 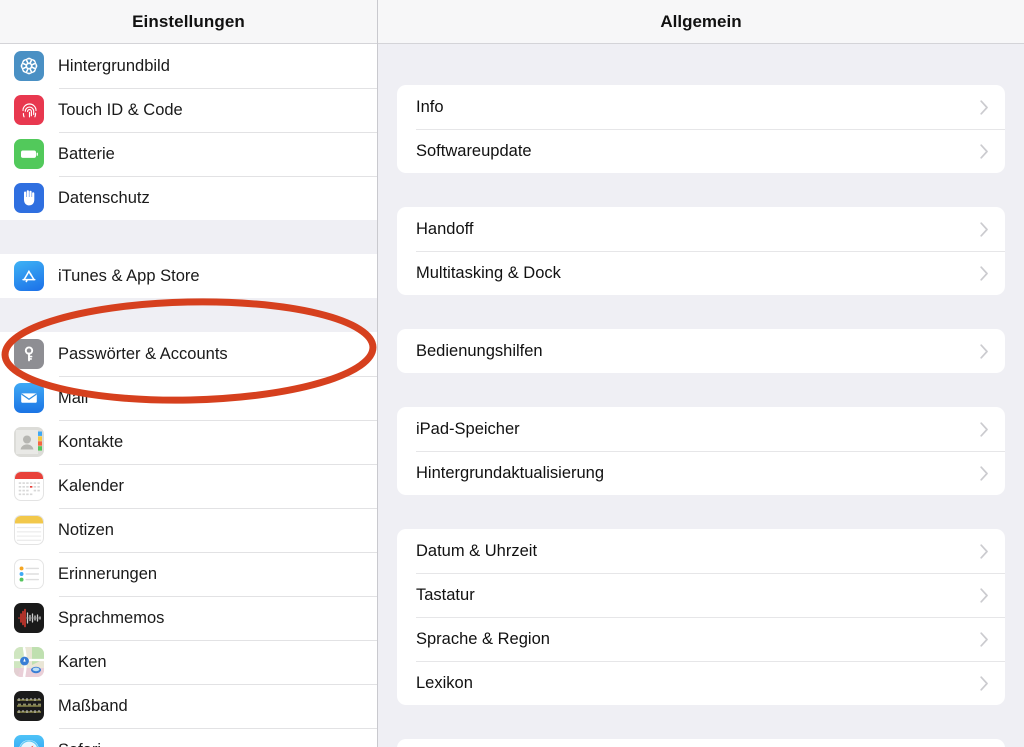 I want to click on sidebar-item-safari: Safari, so click(x=188, y=737).